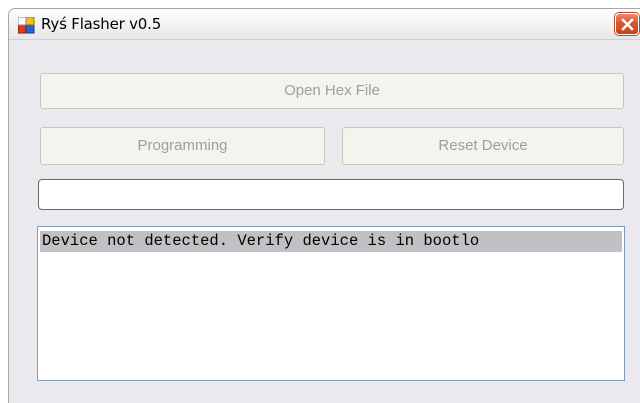 The width and height of the screenshot is (640, 403). What do you see at coordinates (627, 24) in the screenshot?
I see `close-button` at bounding box center [627, 24].